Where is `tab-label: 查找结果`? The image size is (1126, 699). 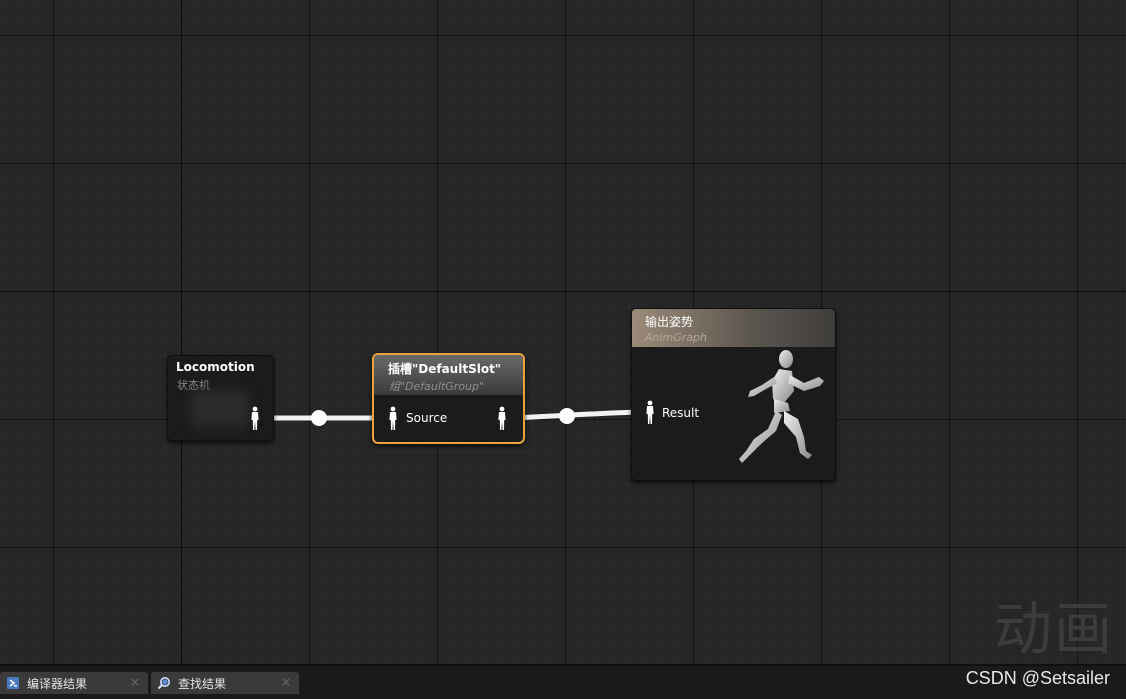 tab-label: 查找结果 is located at coordinates (202, 684).